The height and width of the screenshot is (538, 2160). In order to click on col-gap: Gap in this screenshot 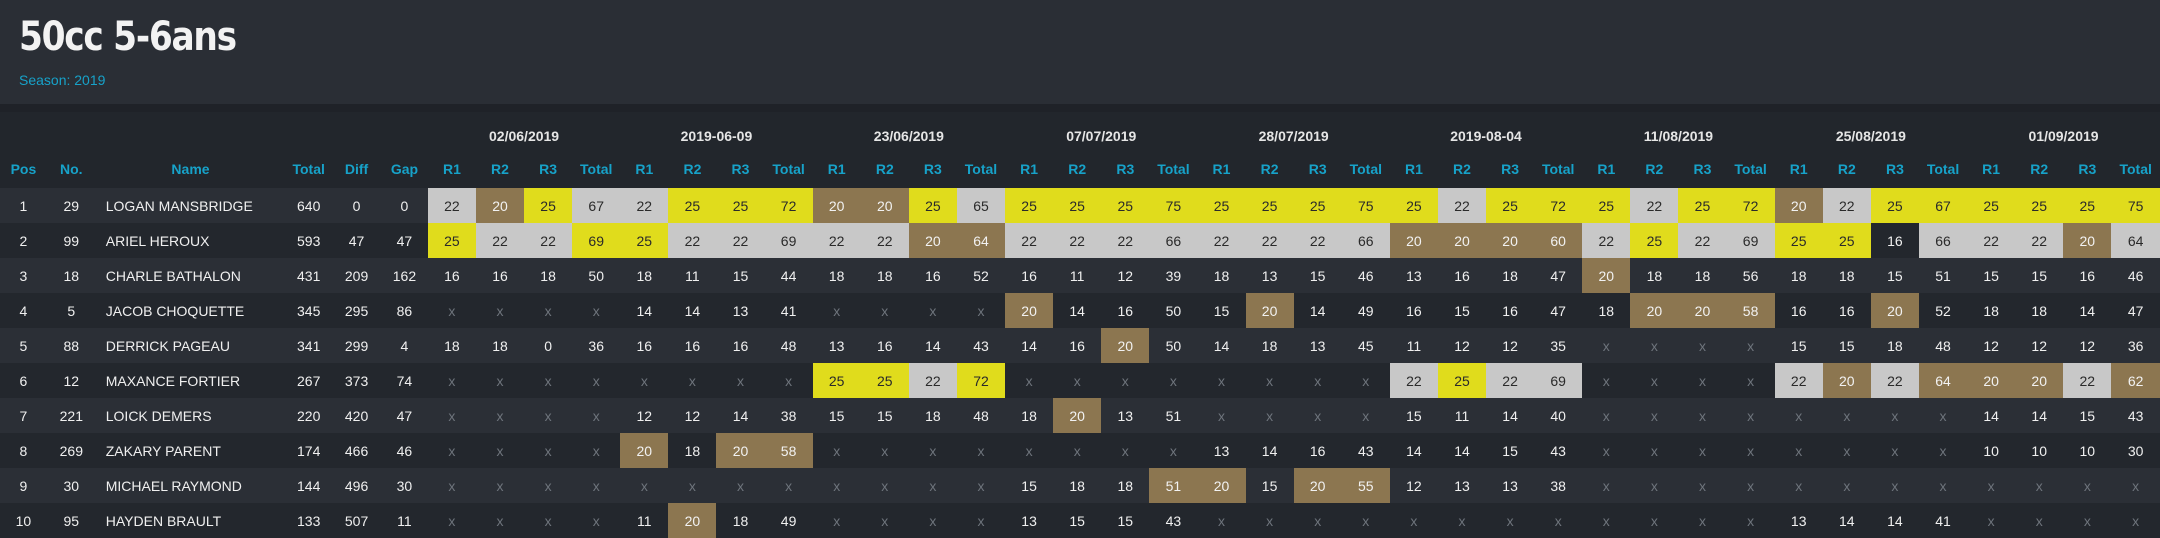, I will do `click(404, 169)`.